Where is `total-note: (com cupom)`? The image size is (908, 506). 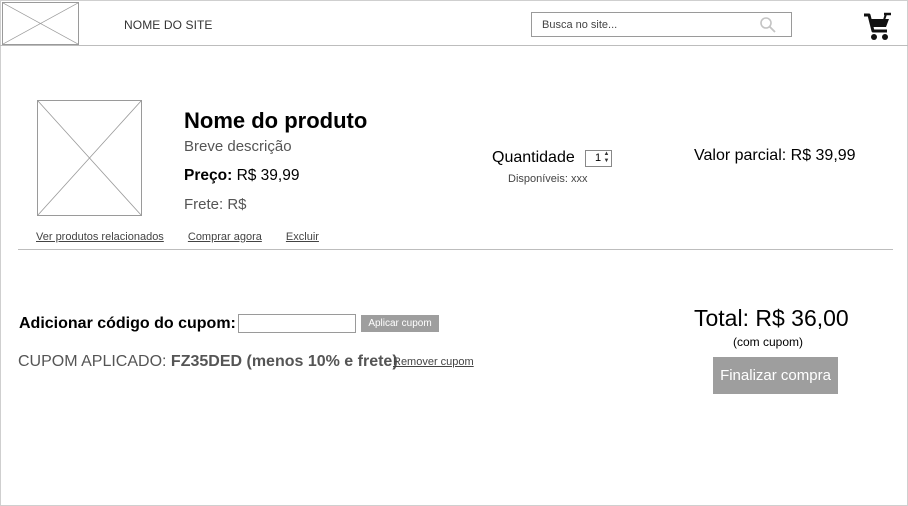 total-note: (com cupom) is located at coordinates (768, 342).